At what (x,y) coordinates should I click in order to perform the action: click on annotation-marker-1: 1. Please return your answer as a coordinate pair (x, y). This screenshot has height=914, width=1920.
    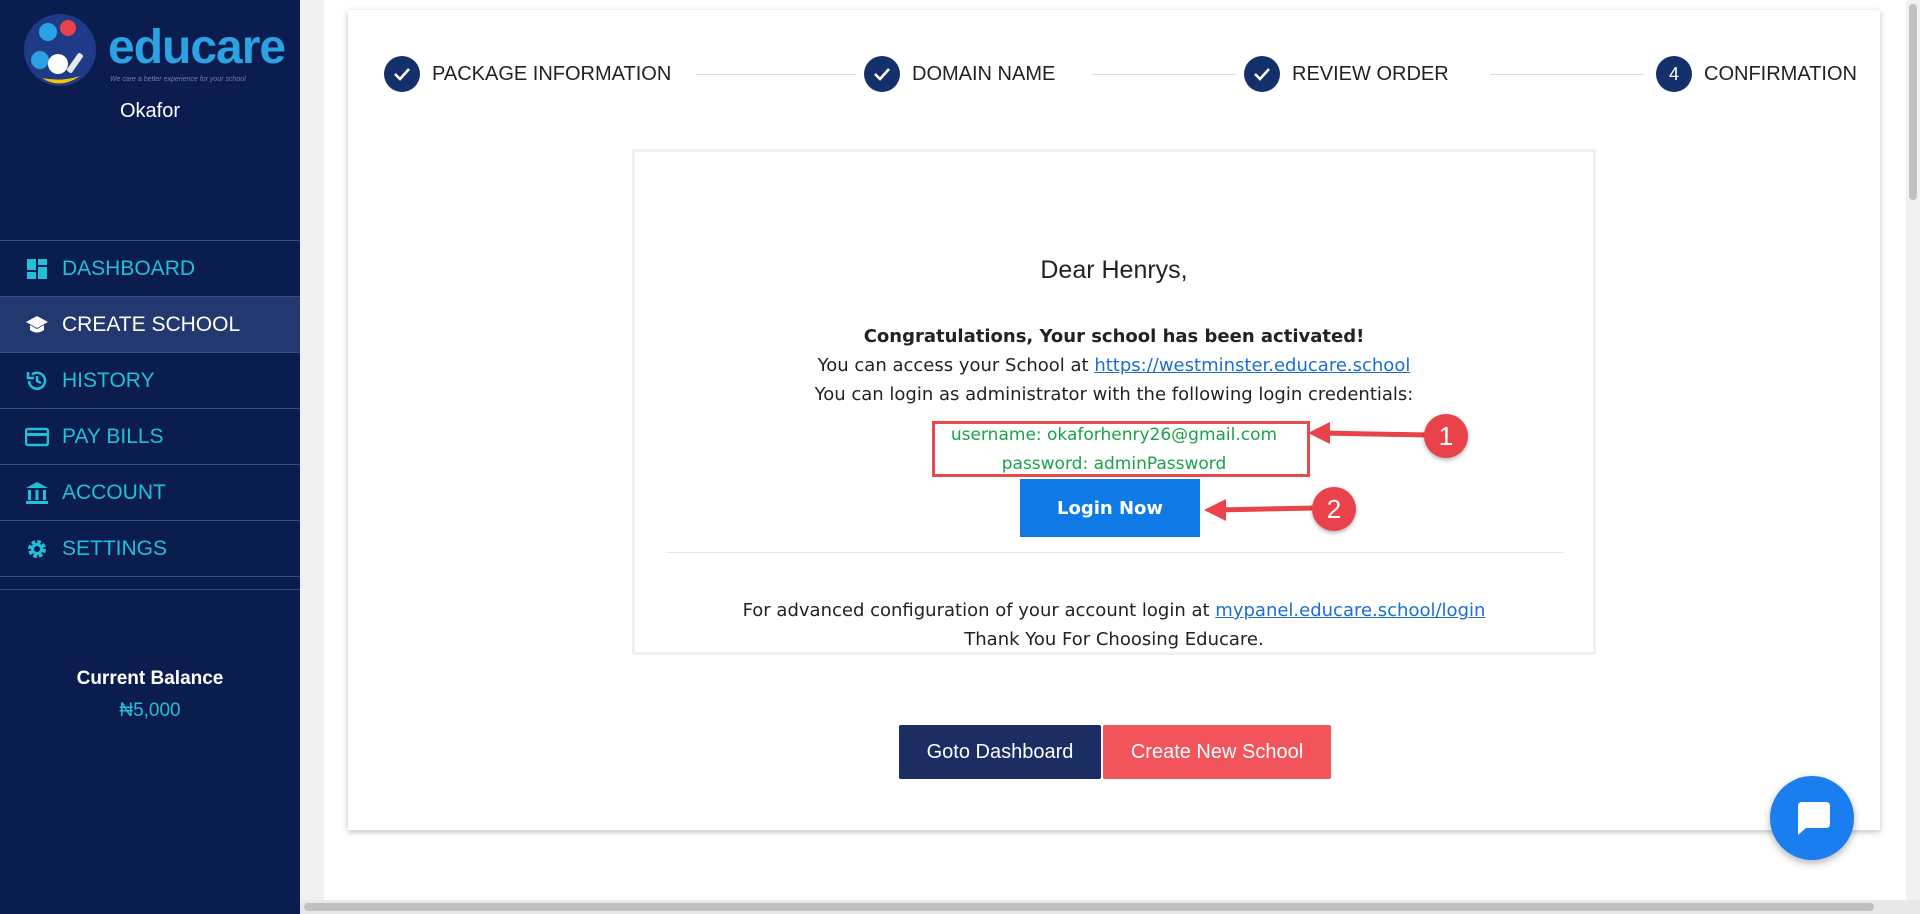
    Looking at the image, I should click on (1446, 436).